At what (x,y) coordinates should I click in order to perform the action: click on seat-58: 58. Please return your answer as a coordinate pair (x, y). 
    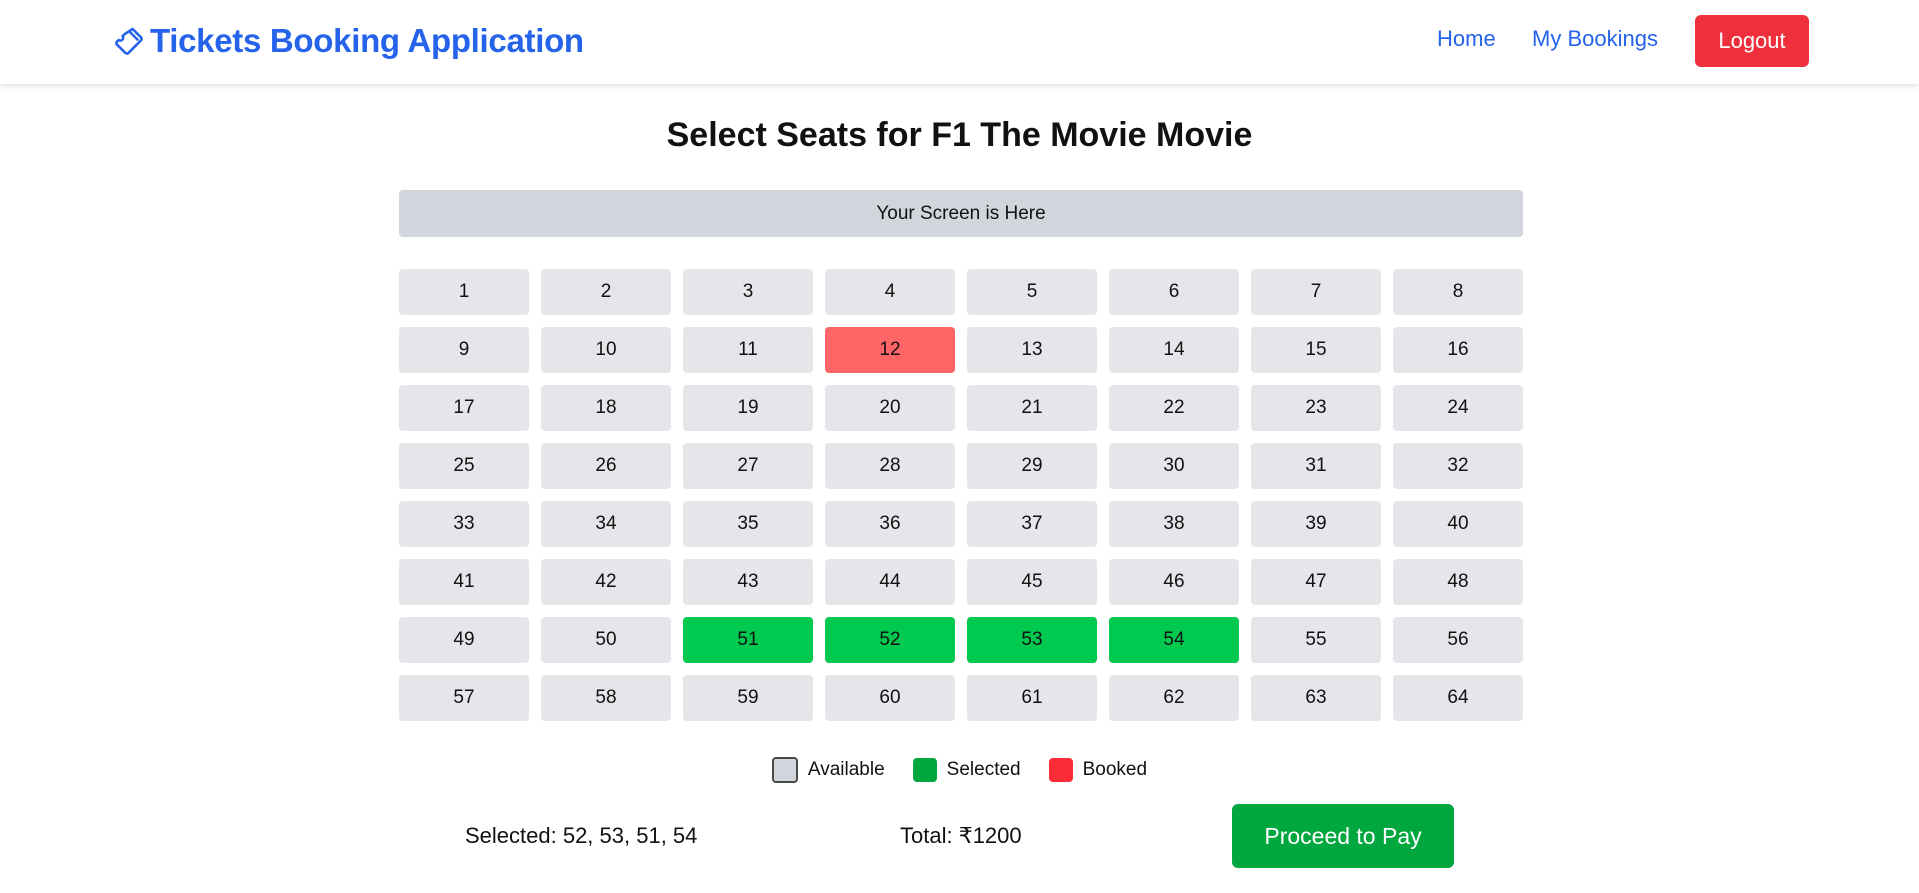
    Looking at the image, I should click on (606, 698).